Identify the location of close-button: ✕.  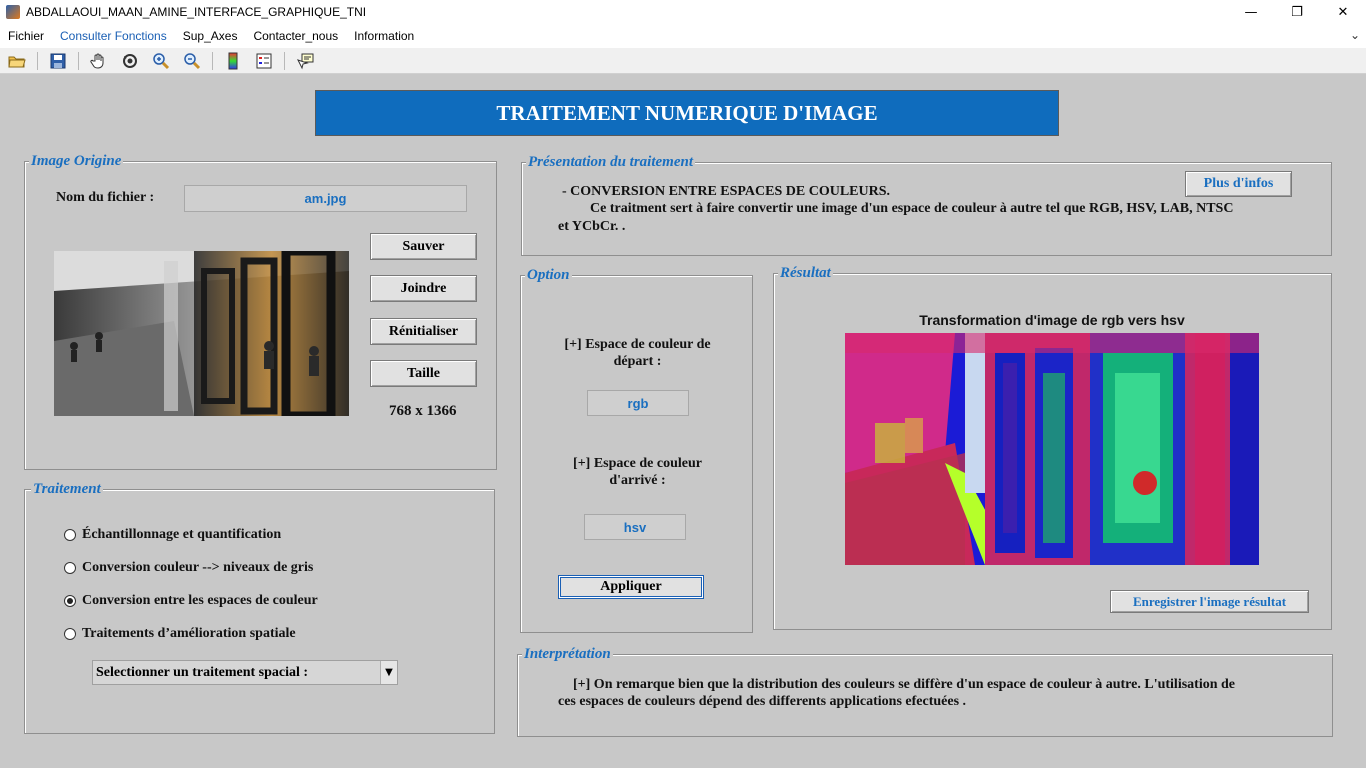
(1343, 12).